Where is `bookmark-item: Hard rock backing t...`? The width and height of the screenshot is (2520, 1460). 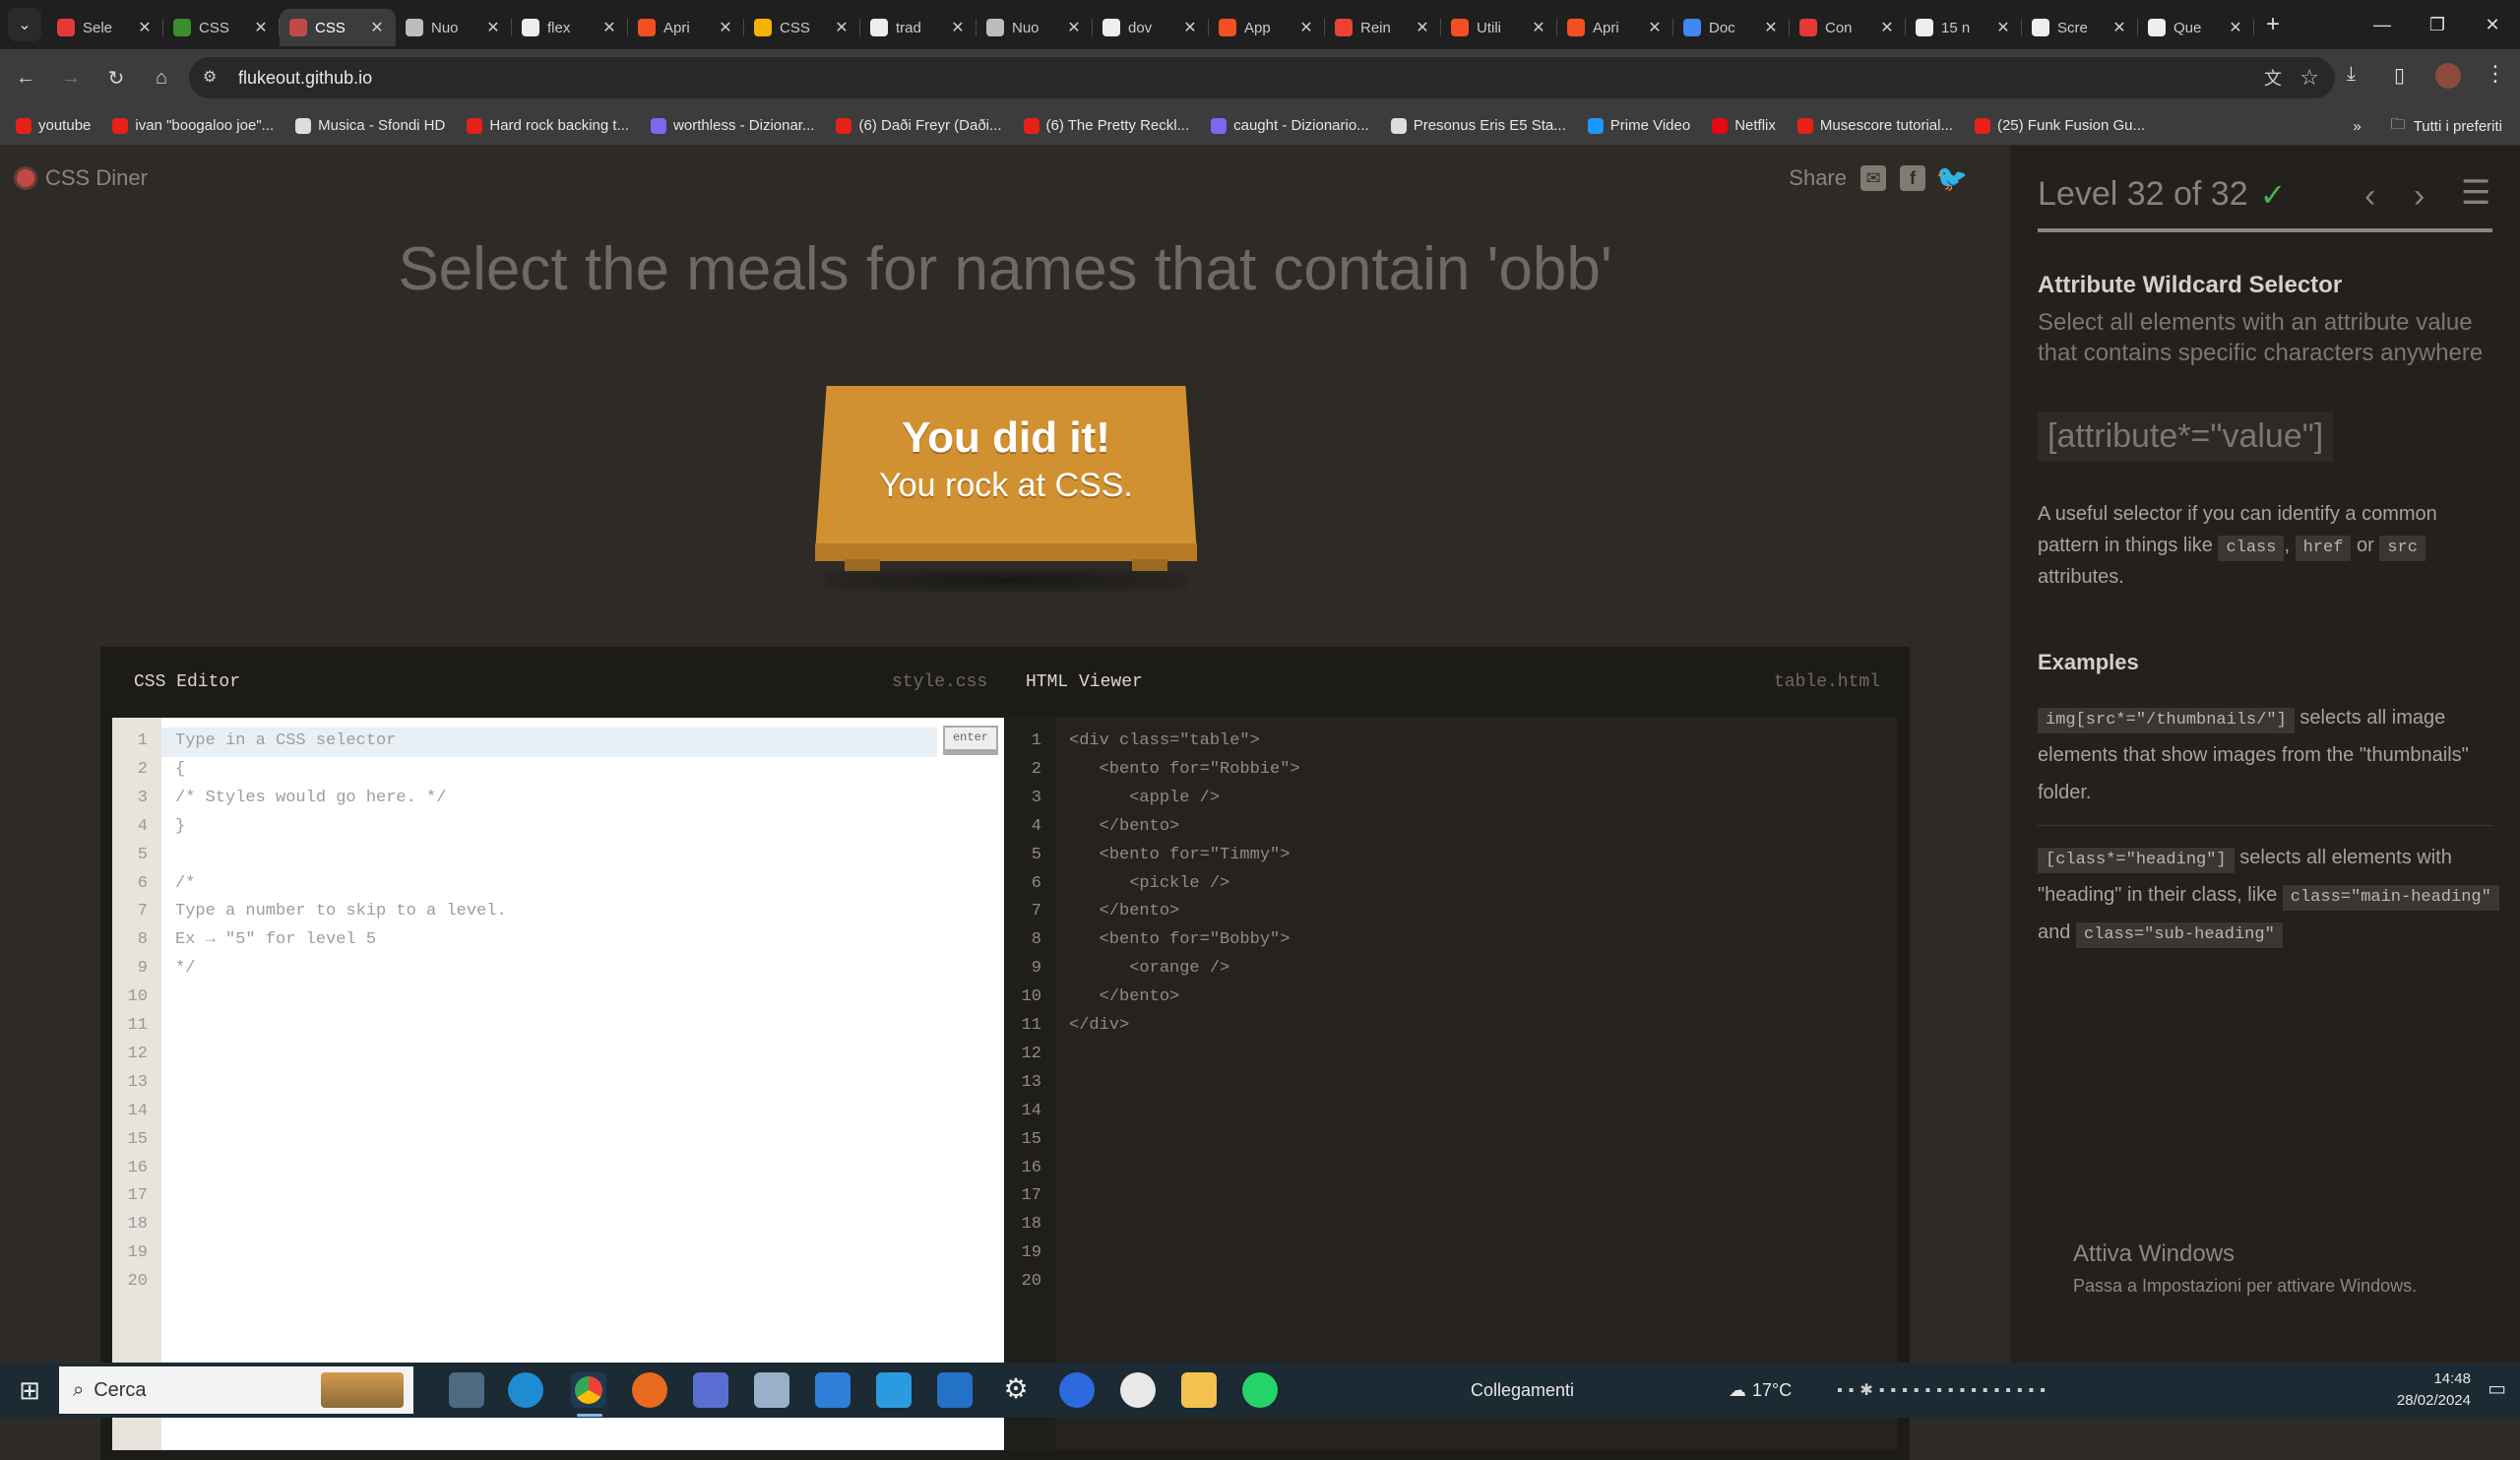 bookmark-item: Hard rock backing t... is located at coordinates (548, 125).